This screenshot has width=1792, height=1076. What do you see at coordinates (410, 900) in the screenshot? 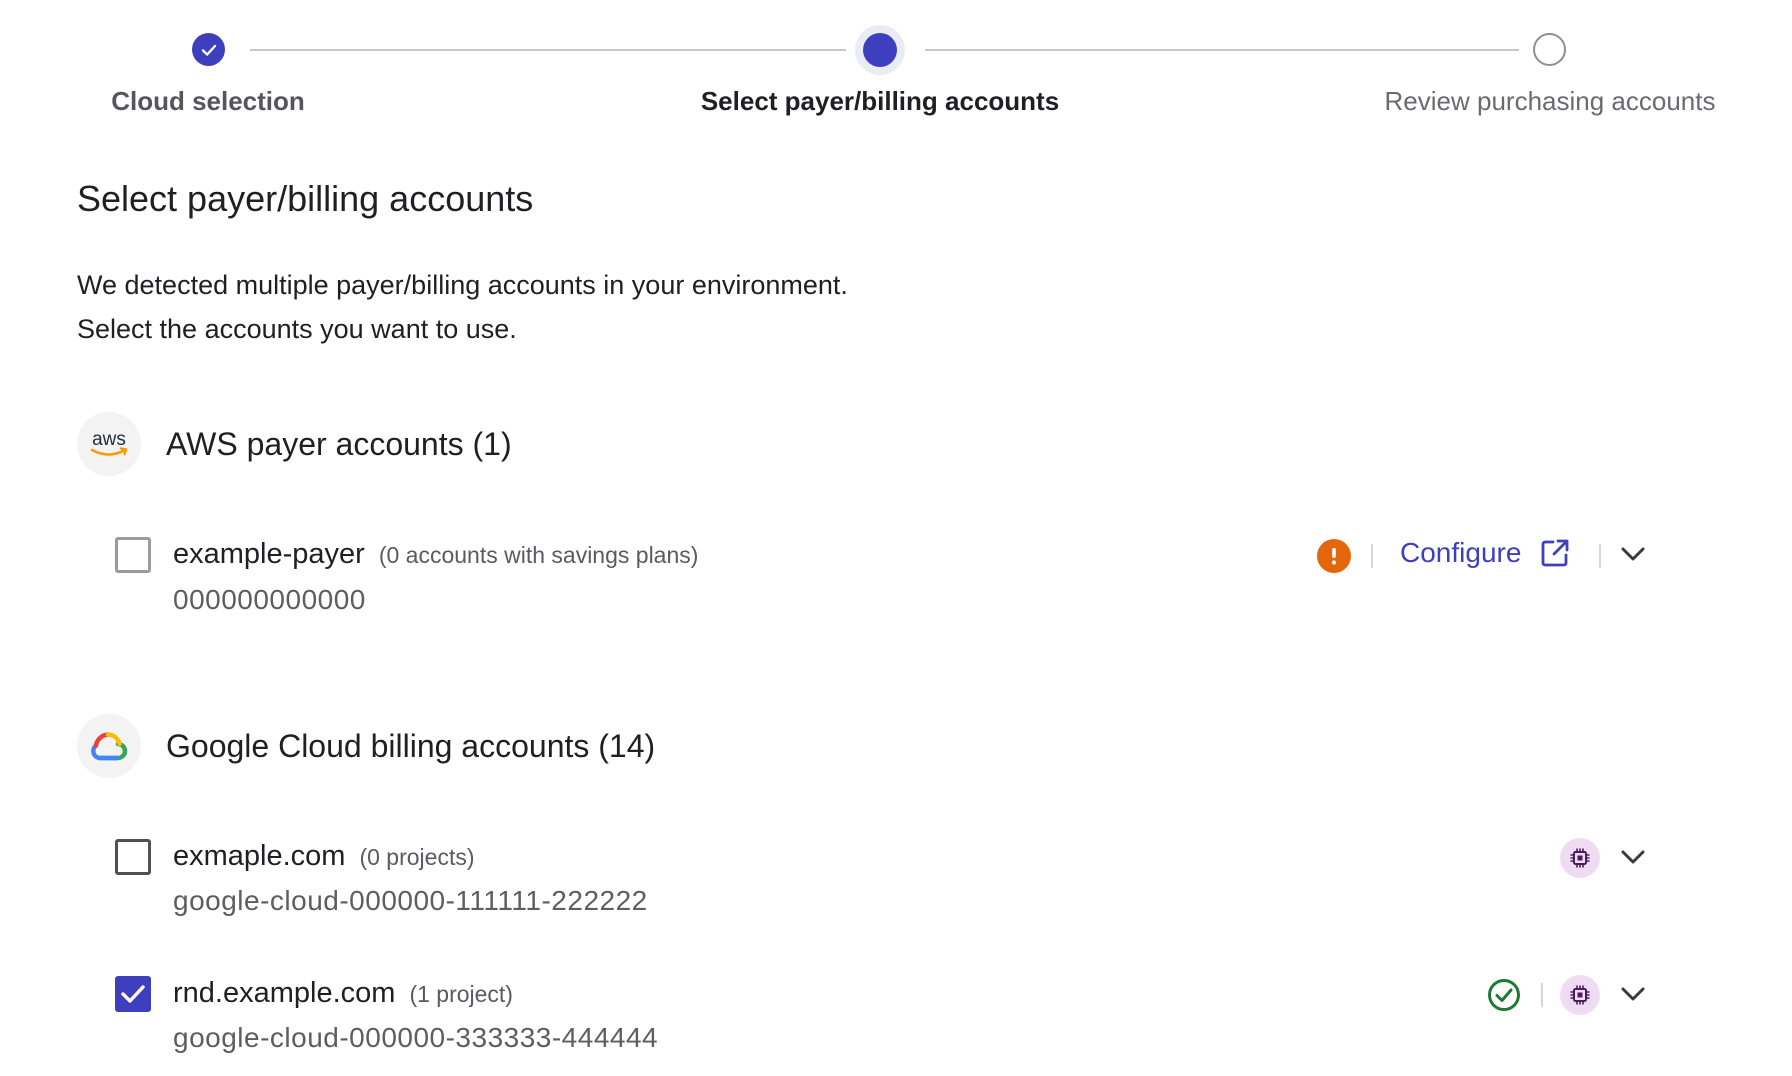
I see `account-id: google-cloud-000000-111111-222222` at bounding box center [410, 900].